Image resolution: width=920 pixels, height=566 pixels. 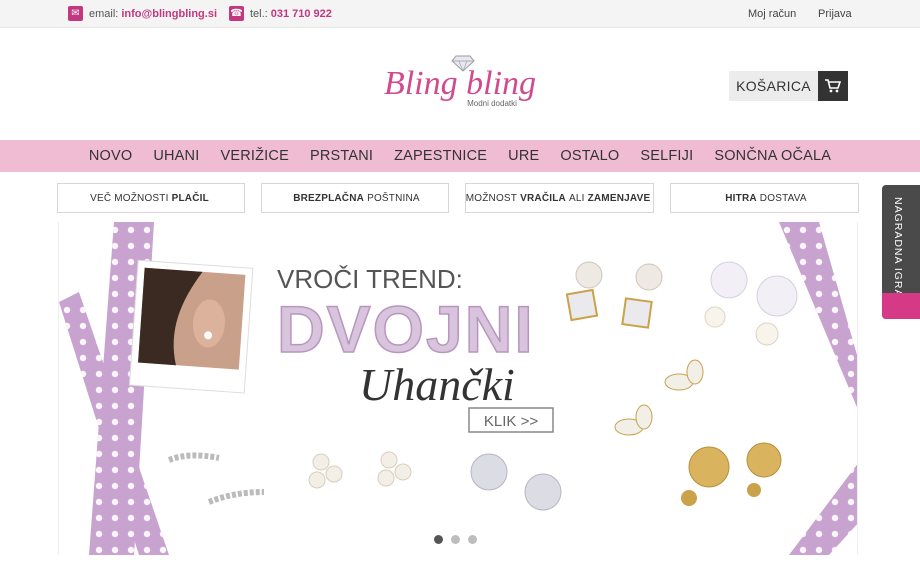 I want to click on ear-photo, so click(x=191, y=326).